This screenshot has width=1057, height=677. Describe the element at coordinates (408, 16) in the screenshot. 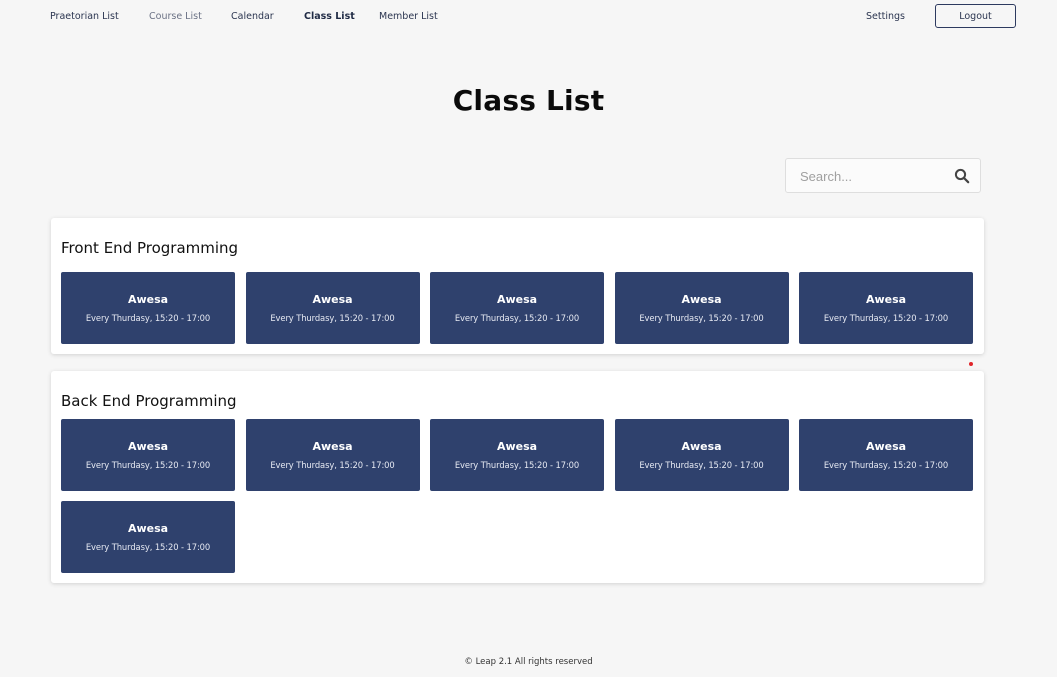

I see `nav-link-member-list: Member List` at that location.